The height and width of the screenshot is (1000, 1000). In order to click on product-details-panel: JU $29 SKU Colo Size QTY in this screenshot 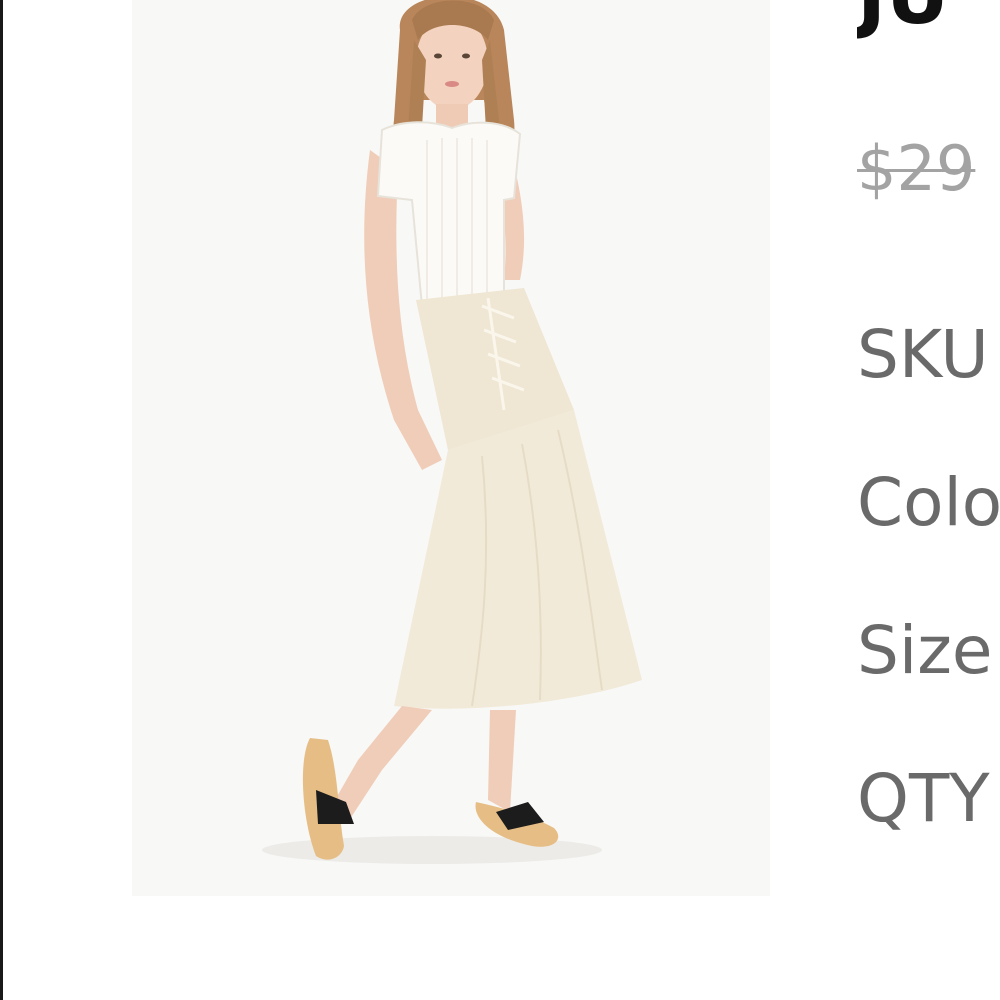, I will do `click(928, 500)`.